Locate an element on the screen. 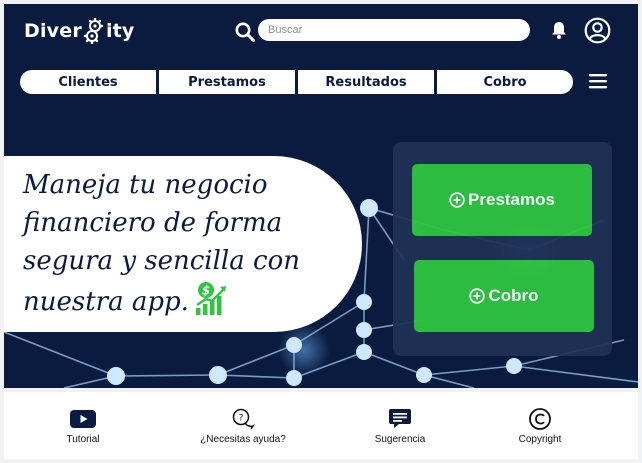  suggestion-icon is located at coordinates (400, 418).